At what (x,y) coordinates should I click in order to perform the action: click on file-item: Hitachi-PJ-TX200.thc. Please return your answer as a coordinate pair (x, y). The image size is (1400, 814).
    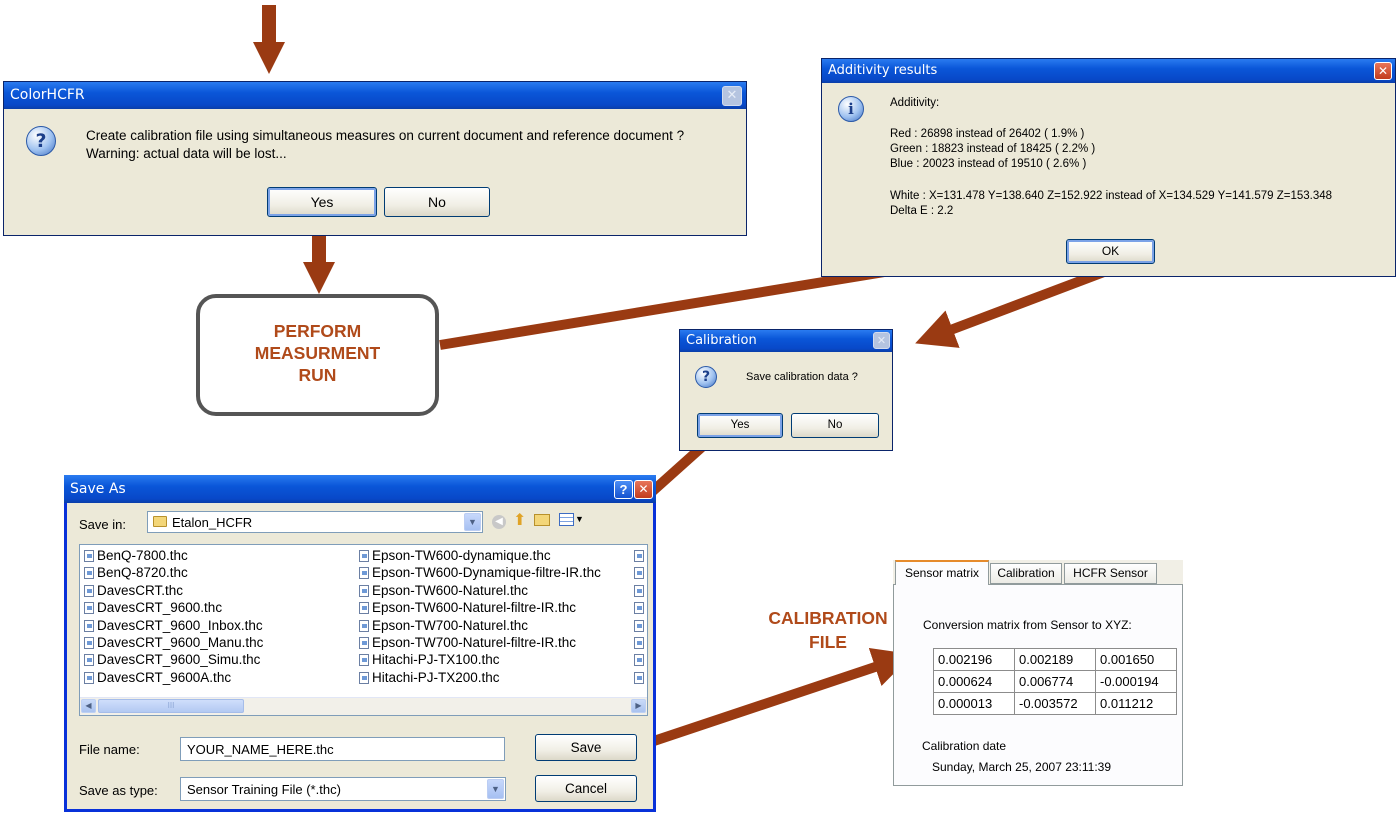
    Looking at the image, I should click on (429, 677).